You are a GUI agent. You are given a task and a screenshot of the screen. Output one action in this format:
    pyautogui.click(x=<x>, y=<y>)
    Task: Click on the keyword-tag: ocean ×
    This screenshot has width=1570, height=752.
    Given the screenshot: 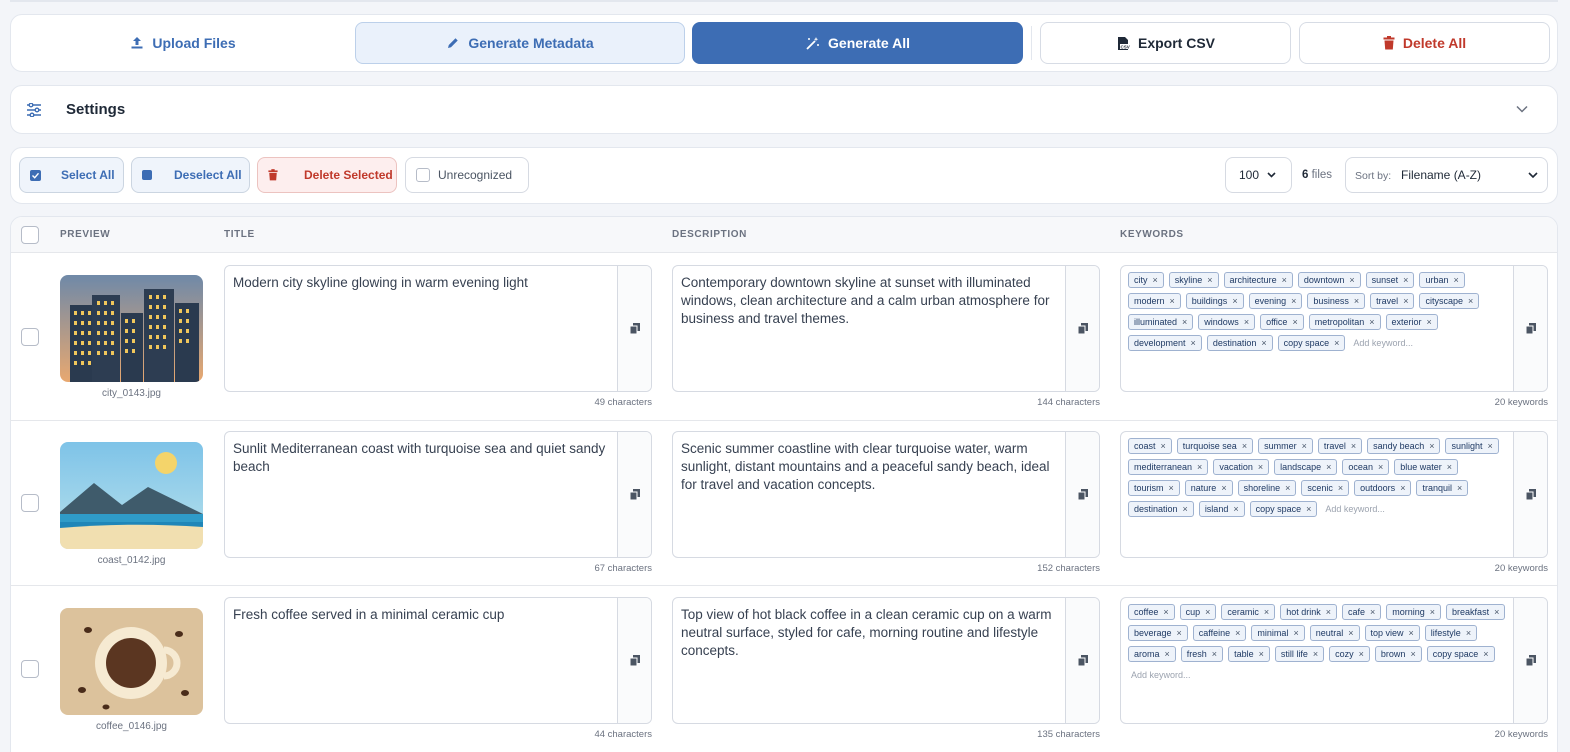 What is the action you would take?
    pyautogui.click(x=1366, y=467)
    